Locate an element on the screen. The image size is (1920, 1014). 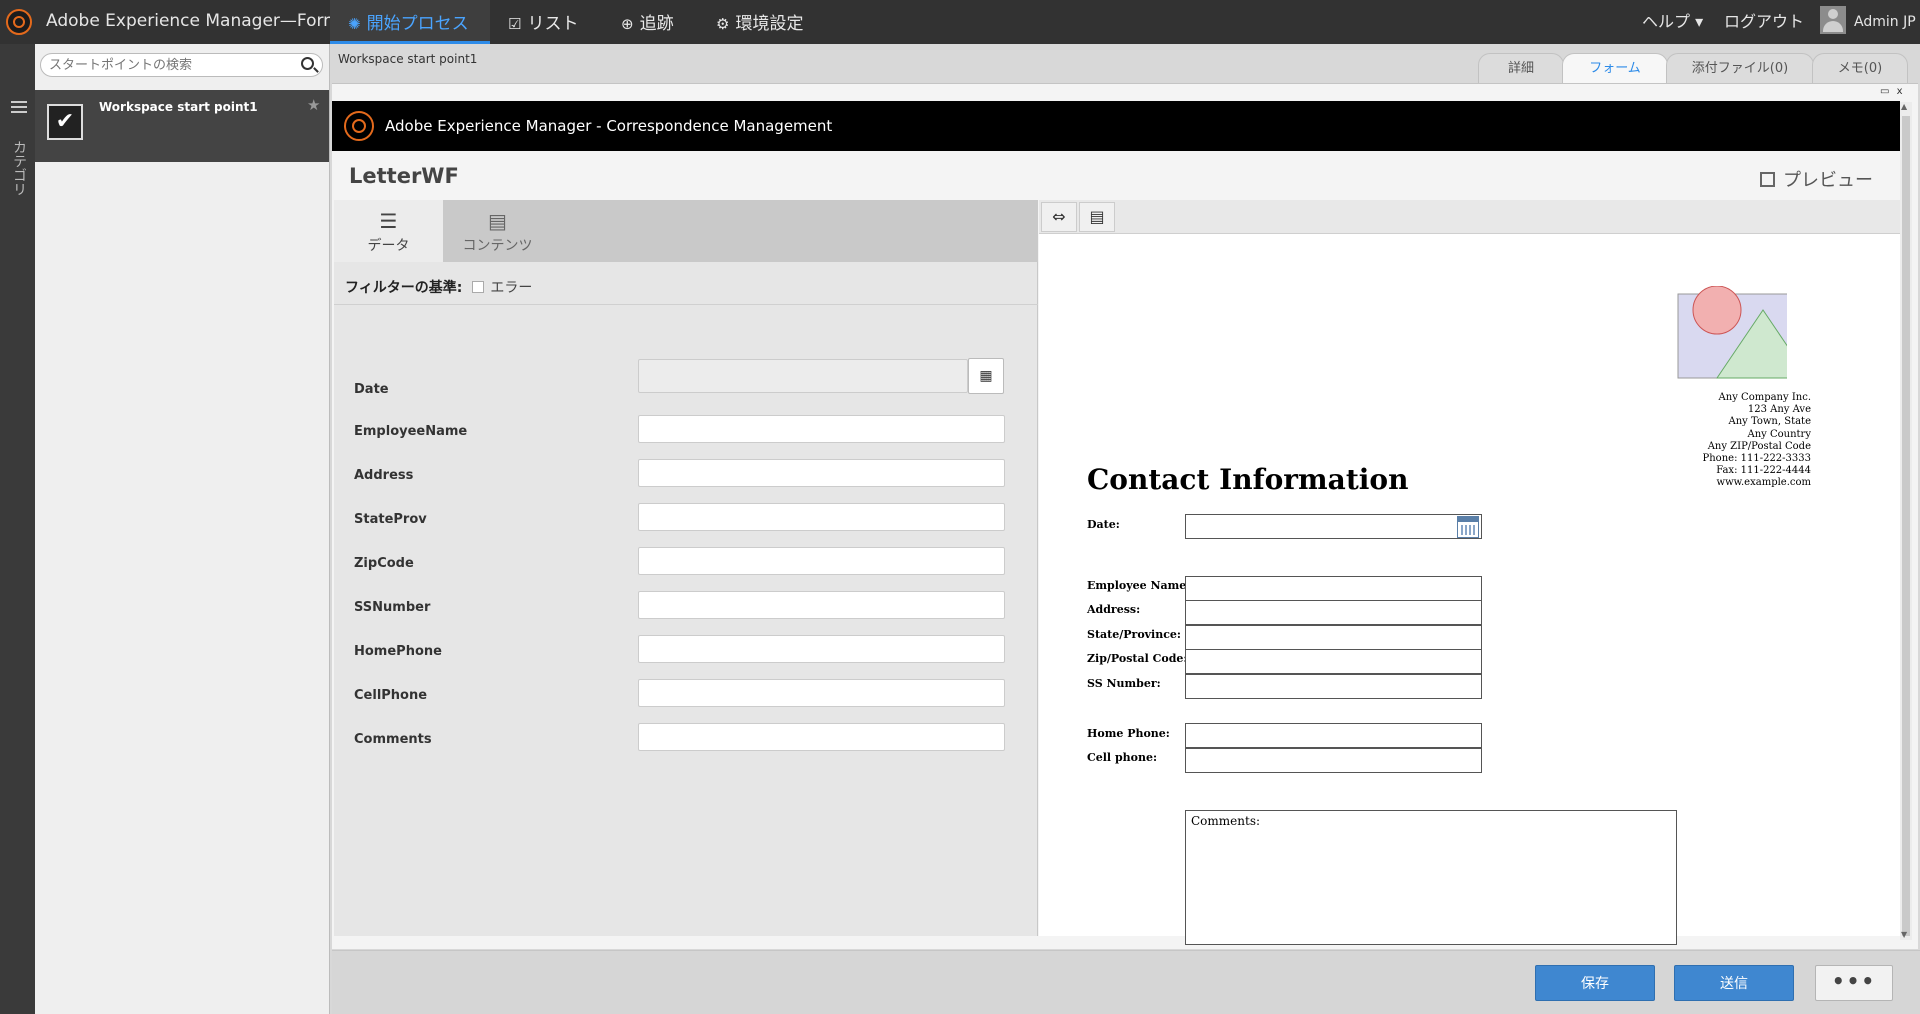
outer-scrollbar: ▲ ▼ is located at coordinates (1906, 521).